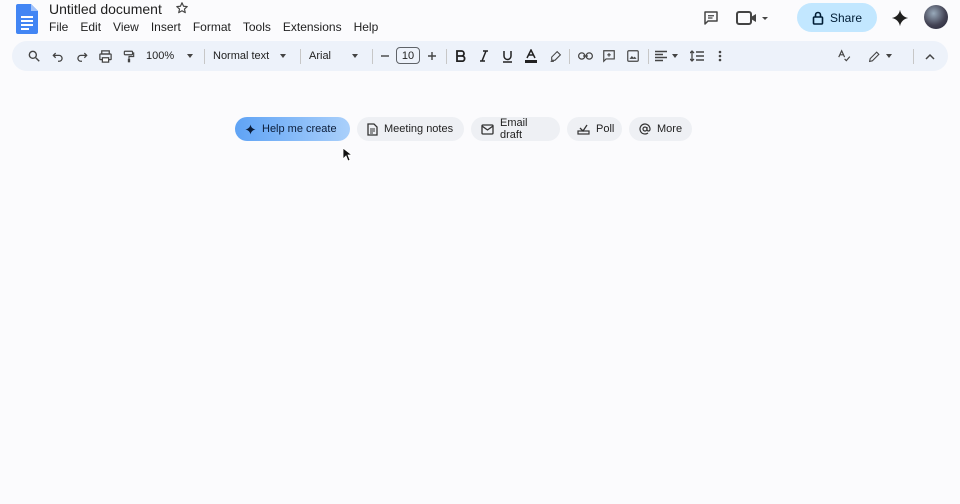 Image resolution: width=960 pixels, height=504 pixels. I want to click on comments-icon, so click(711, 18).